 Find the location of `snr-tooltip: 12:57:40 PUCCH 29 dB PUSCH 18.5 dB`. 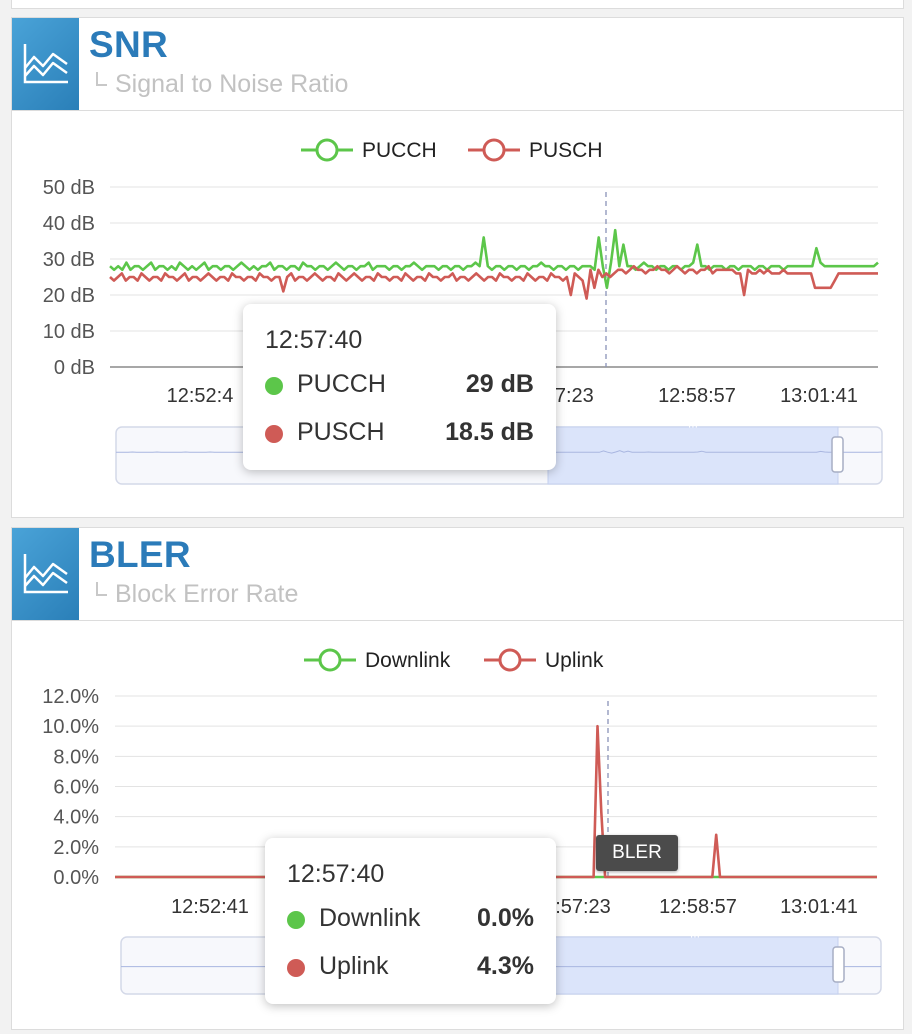

snr-tooltip: 12:57:40 PUCCH 29 dB PUSCH 18.5 dB is located at coordinates (399, 387).